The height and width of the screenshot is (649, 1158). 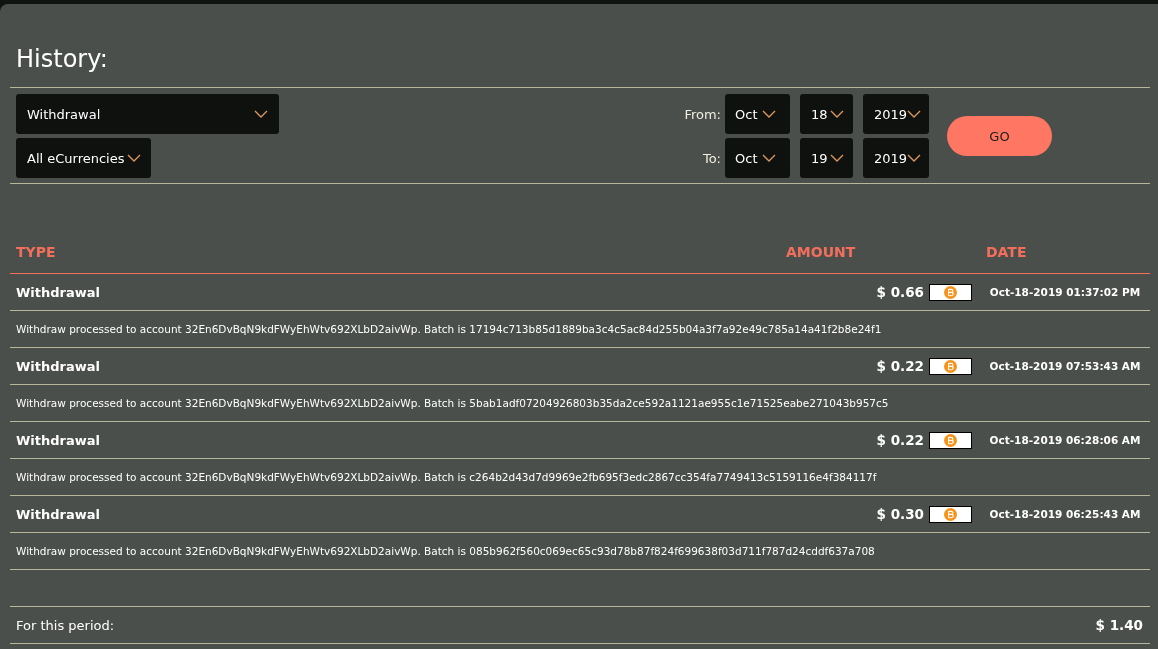 I want to click on to-label: To:, so click(x=711, y=158).